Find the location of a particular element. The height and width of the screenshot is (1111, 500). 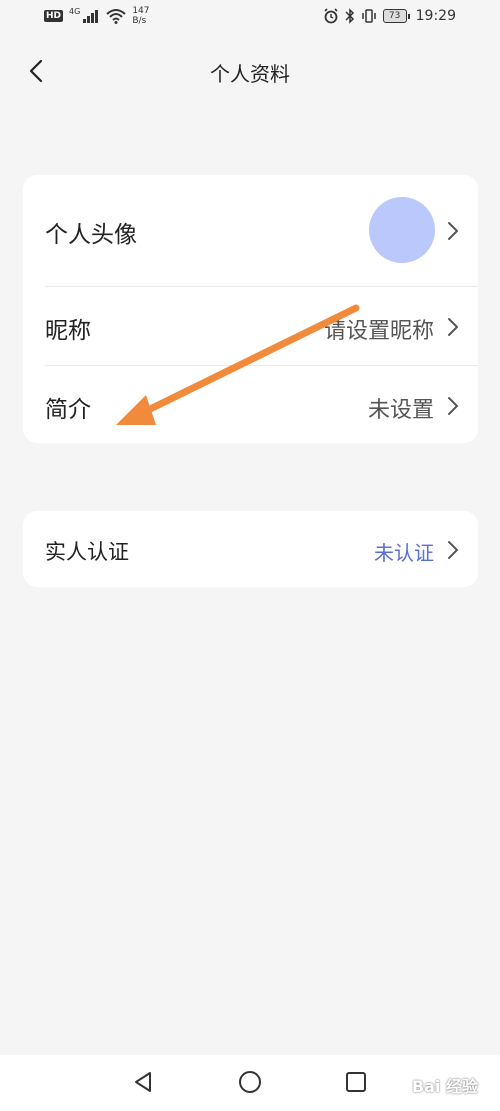

verification-card: 实人认证 未认证 is located at coordinates (250, 549).